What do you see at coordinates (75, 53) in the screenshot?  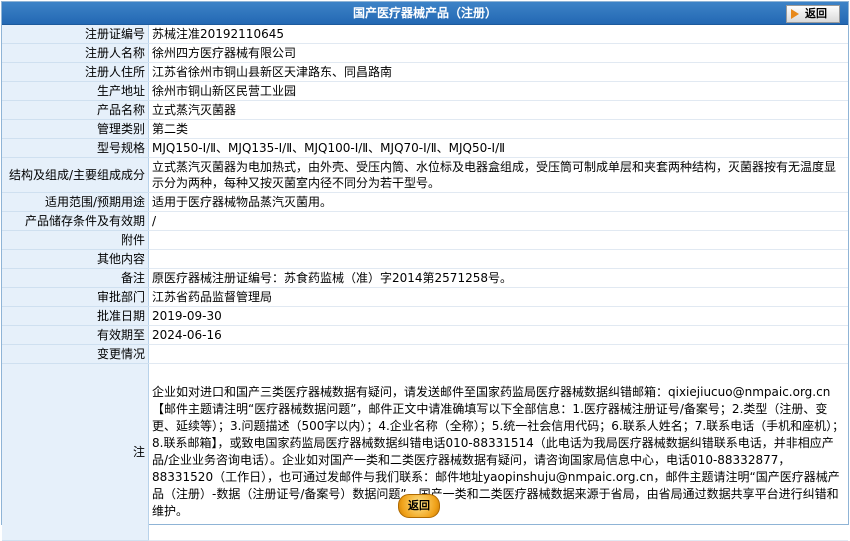 I see `field-label: 注册人名称` at bounding box center [75, 53].